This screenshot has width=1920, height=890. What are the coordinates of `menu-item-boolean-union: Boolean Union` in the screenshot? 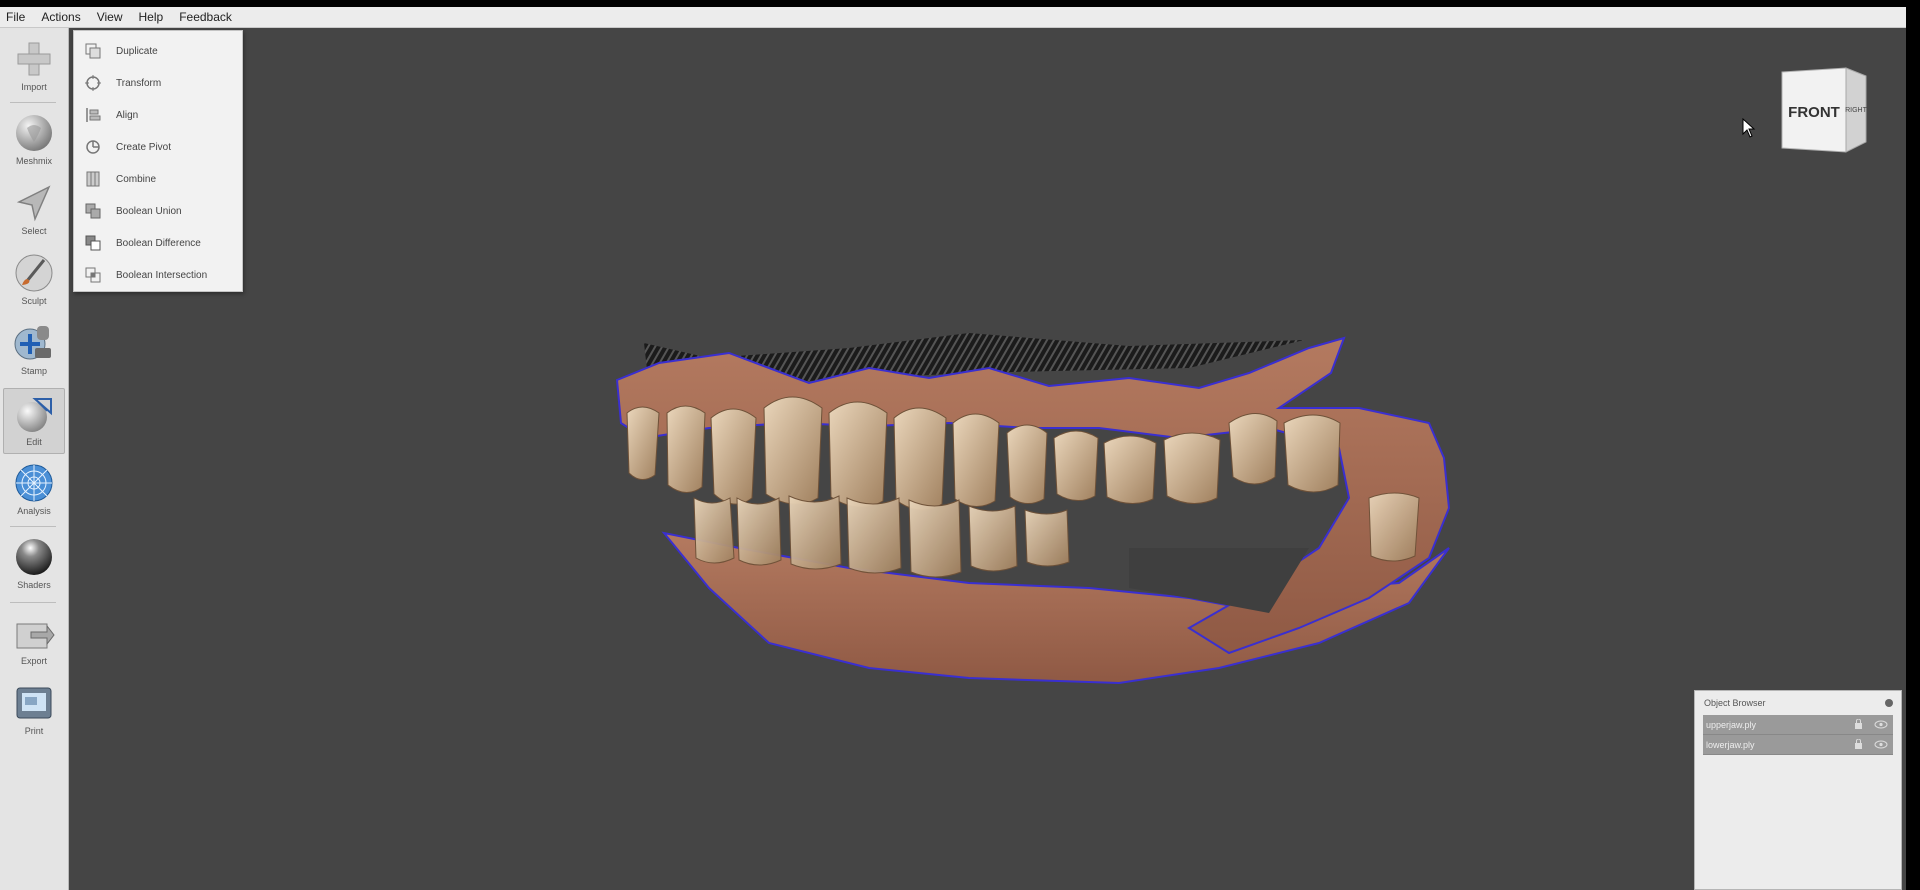 It's located at (158, 211).